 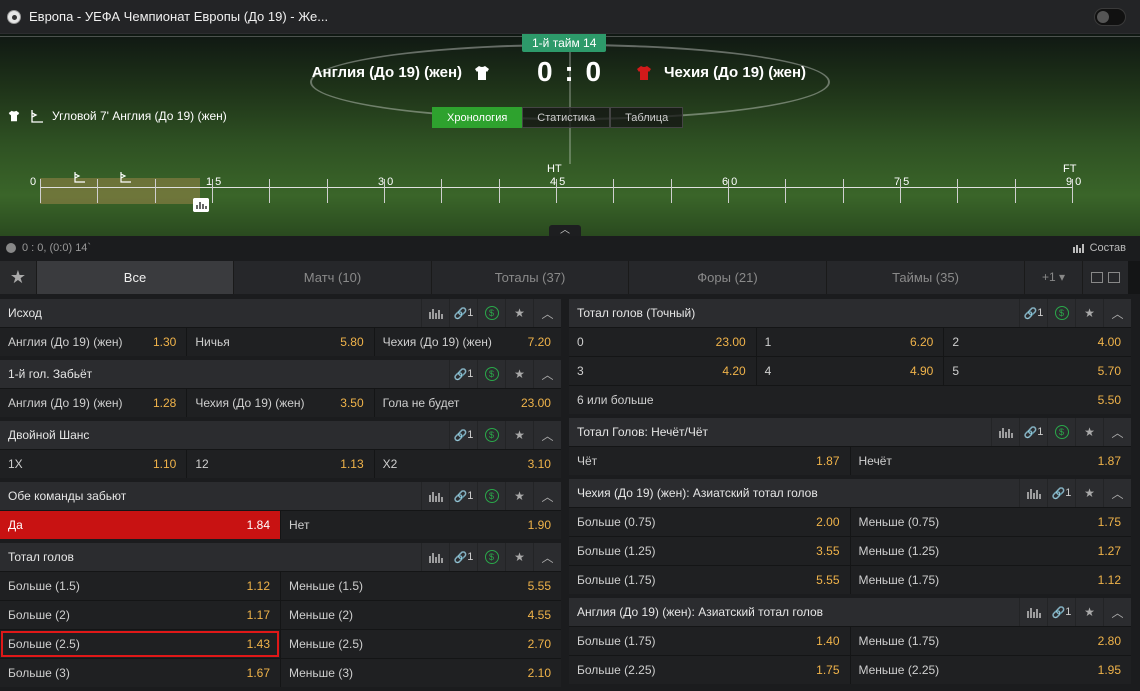 What do you see at coordinates (280, 342) in the screenshot?
I see `odds-button: Ничья 5.80` at bounding box center [280, 342].